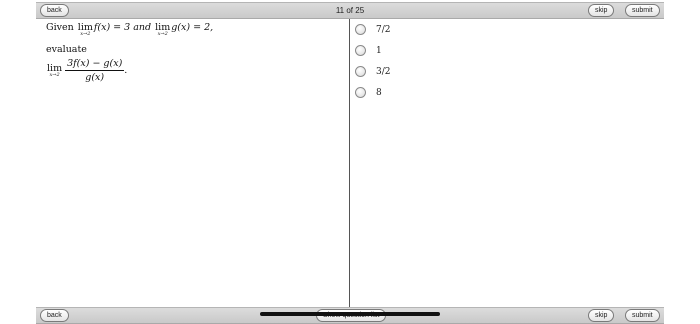 This screenshot has height=324, width=700. I want to click on expression-end: ., so click(126, 70).